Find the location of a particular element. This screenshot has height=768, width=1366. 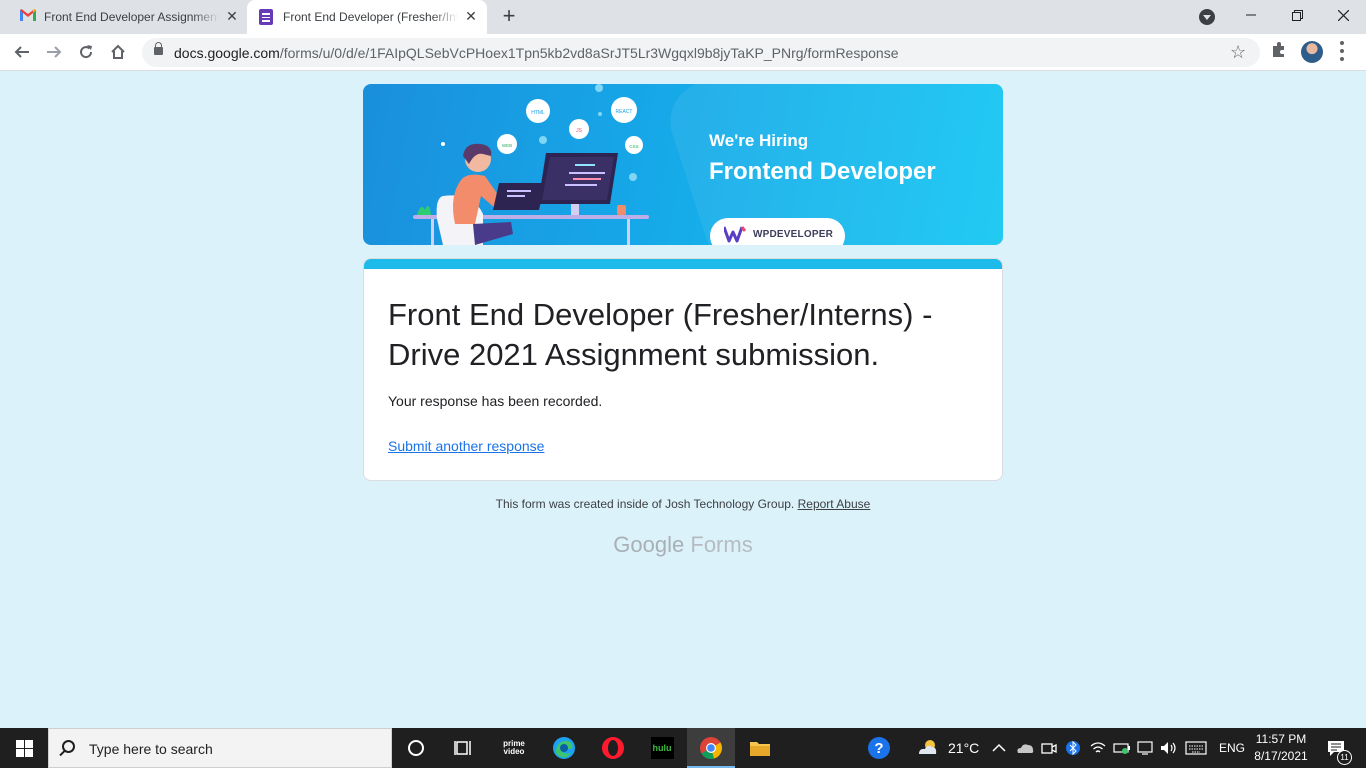

forward-arrow-icon is located at coordinates (54, 52).